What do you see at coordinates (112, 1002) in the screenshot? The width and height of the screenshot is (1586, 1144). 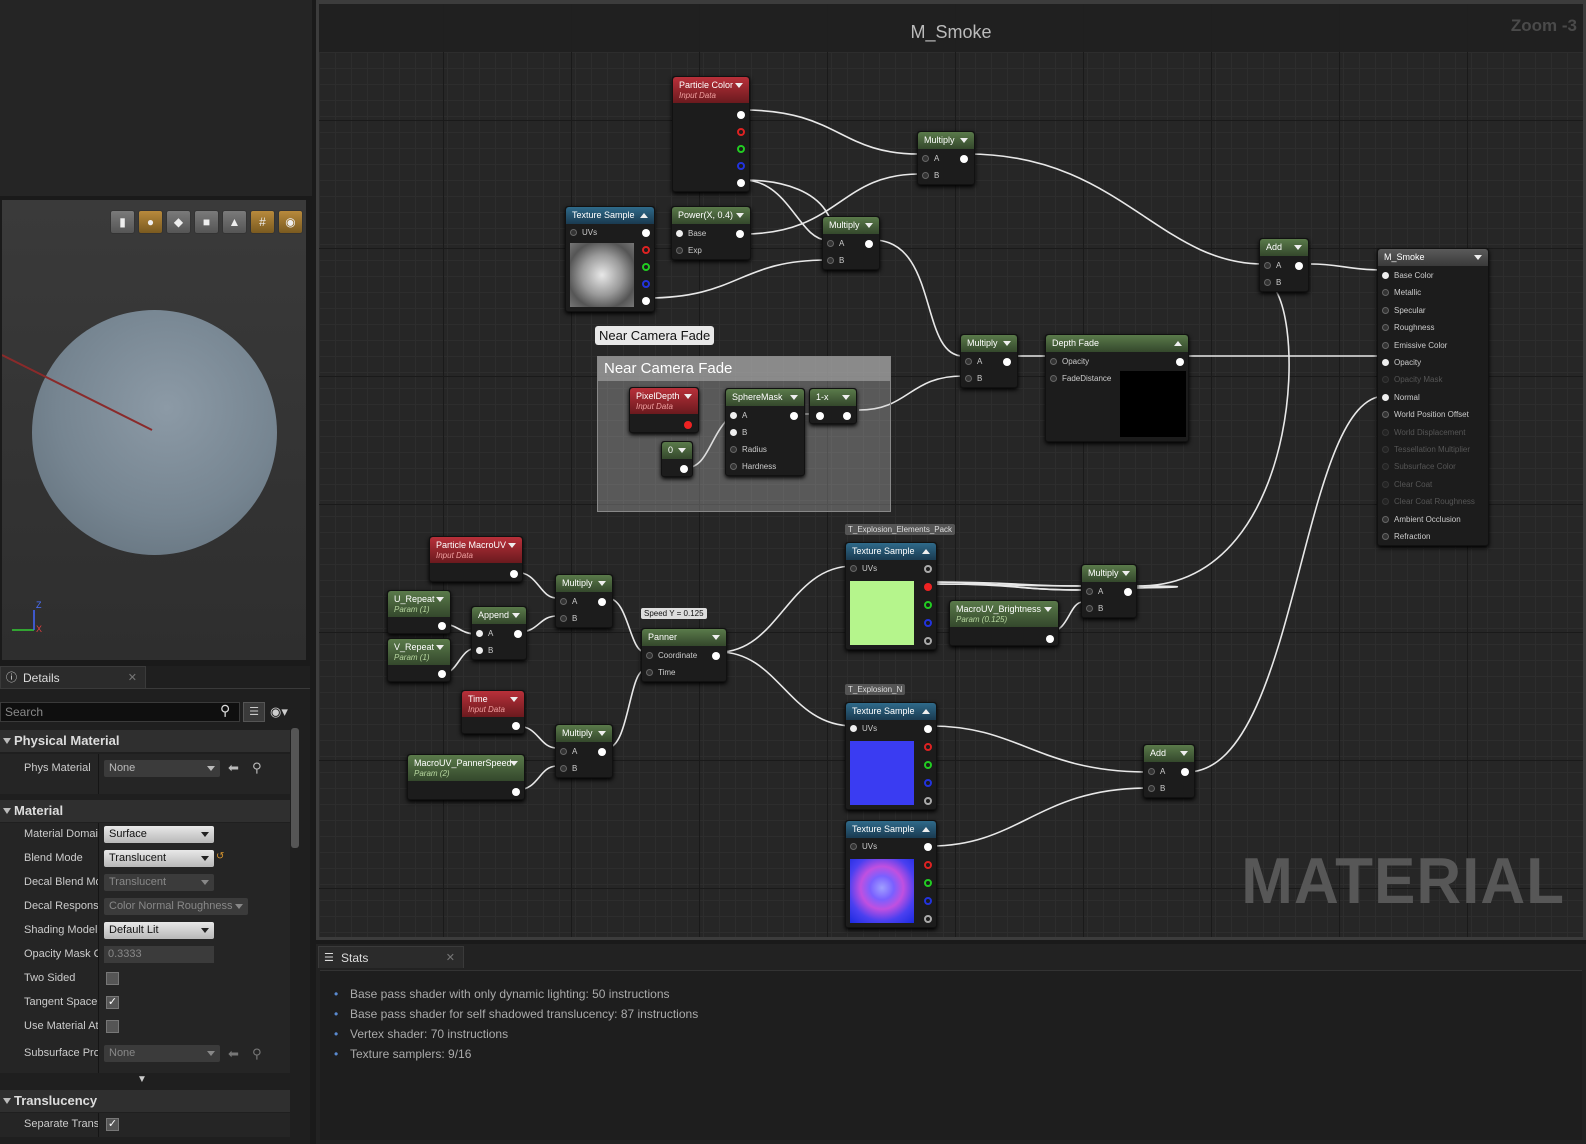 I see `tangent-space-checkbox: ✓` at bounding box center [112, 1002].